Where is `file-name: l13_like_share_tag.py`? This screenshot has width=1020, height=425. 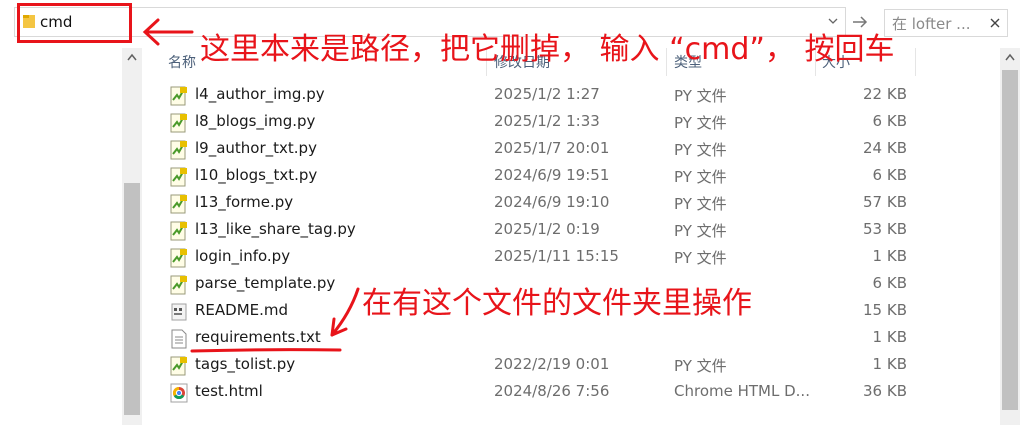 file-name: l13_like_share_tag.py is located at coordinates (275, 229).